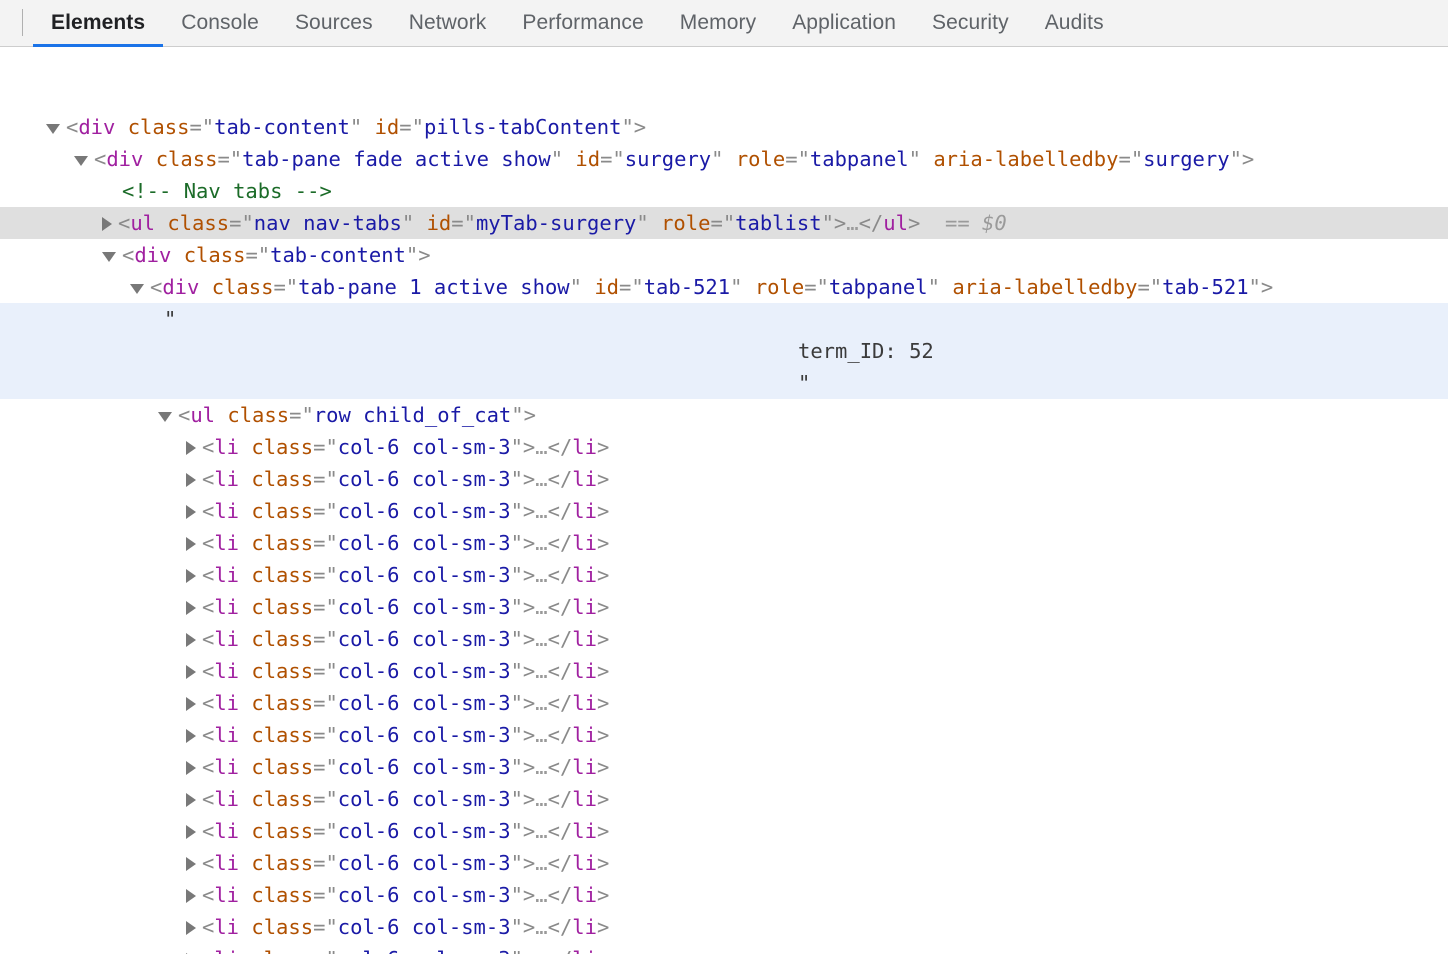 The height and width of the screenshot is (954, 1448). Describe the element at coordinates (1074, 23) in the screenshot. I see `tab-audits: Audits` at that location.